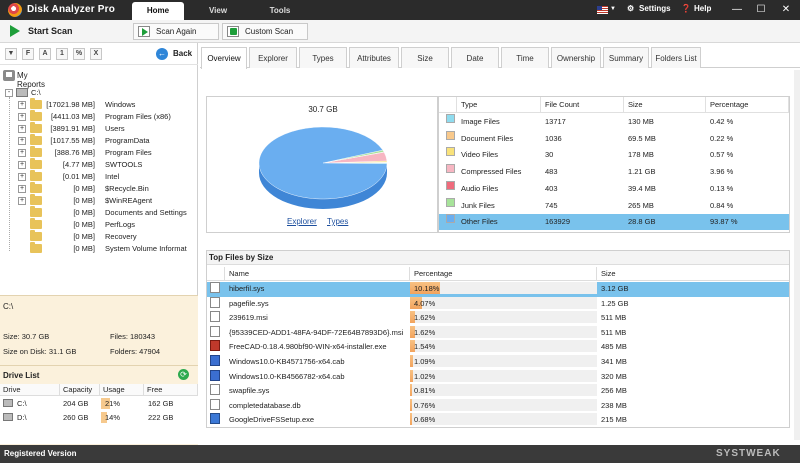 This screenshot has height=463, width=800. What do you see at coordinates (99, 403) in the screenshot?
I see `drive-row: C:\ 204 GB 21% 162 GB` at bounding box center [99, 403].